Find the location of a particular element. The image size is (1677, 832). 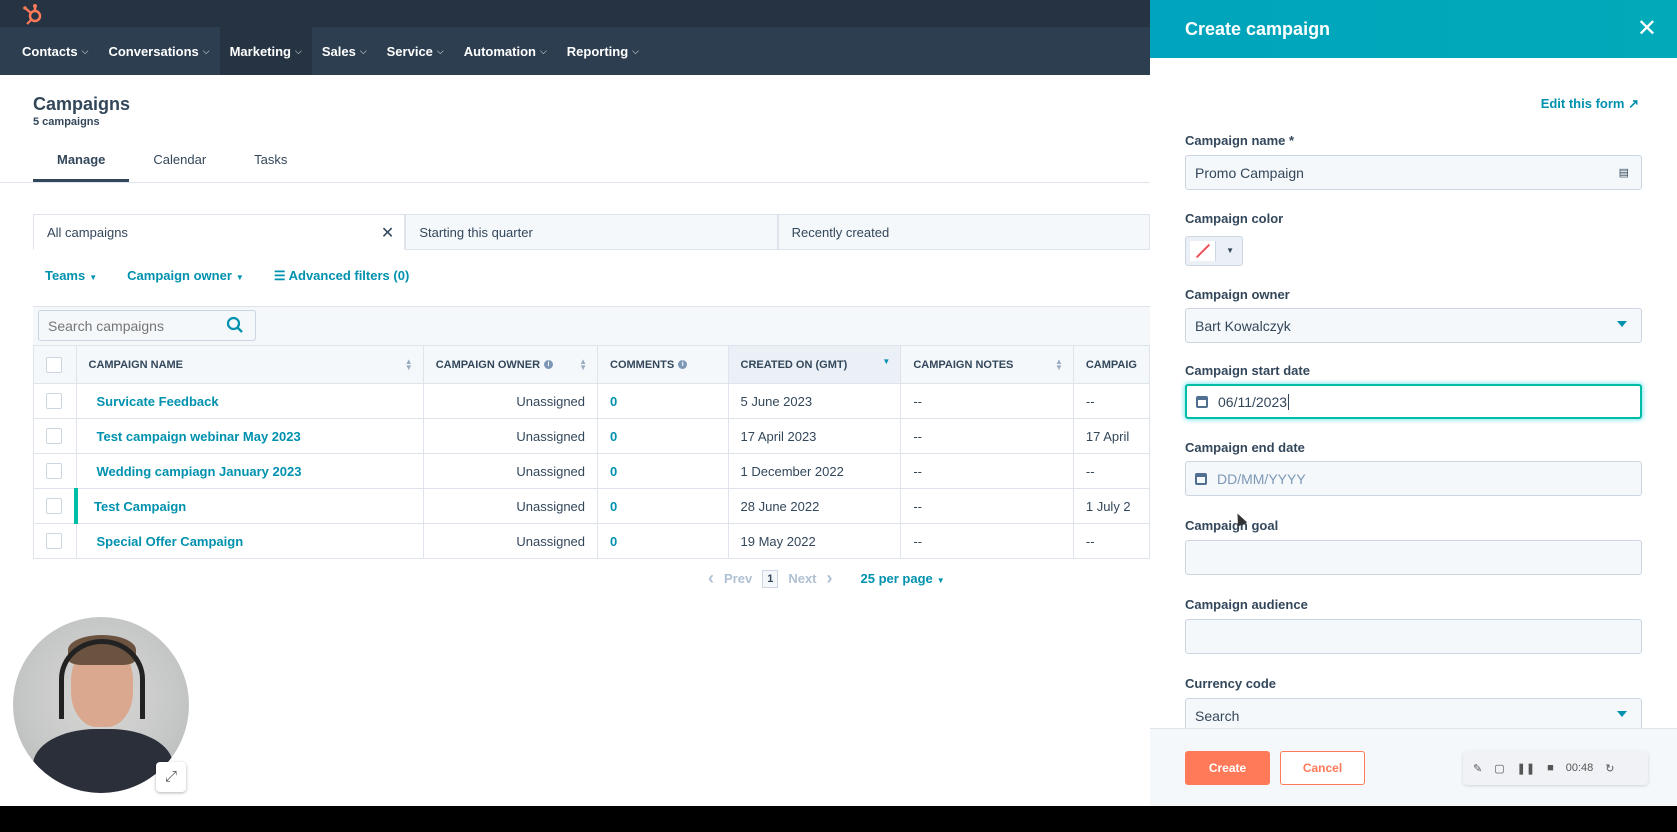

restart-icon: ↻ is located at coordinates (1609, 768).